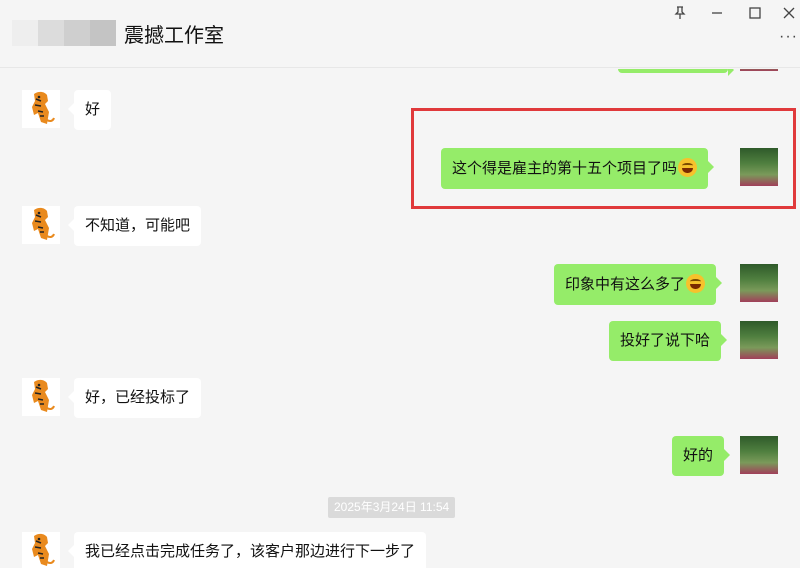 This screenshot has width=800, height=568. What do you see at coordinates (400, 34) in the screenshot?
I see `chat-header: 震撼工作室 ···` at bounding box center [400, 34].